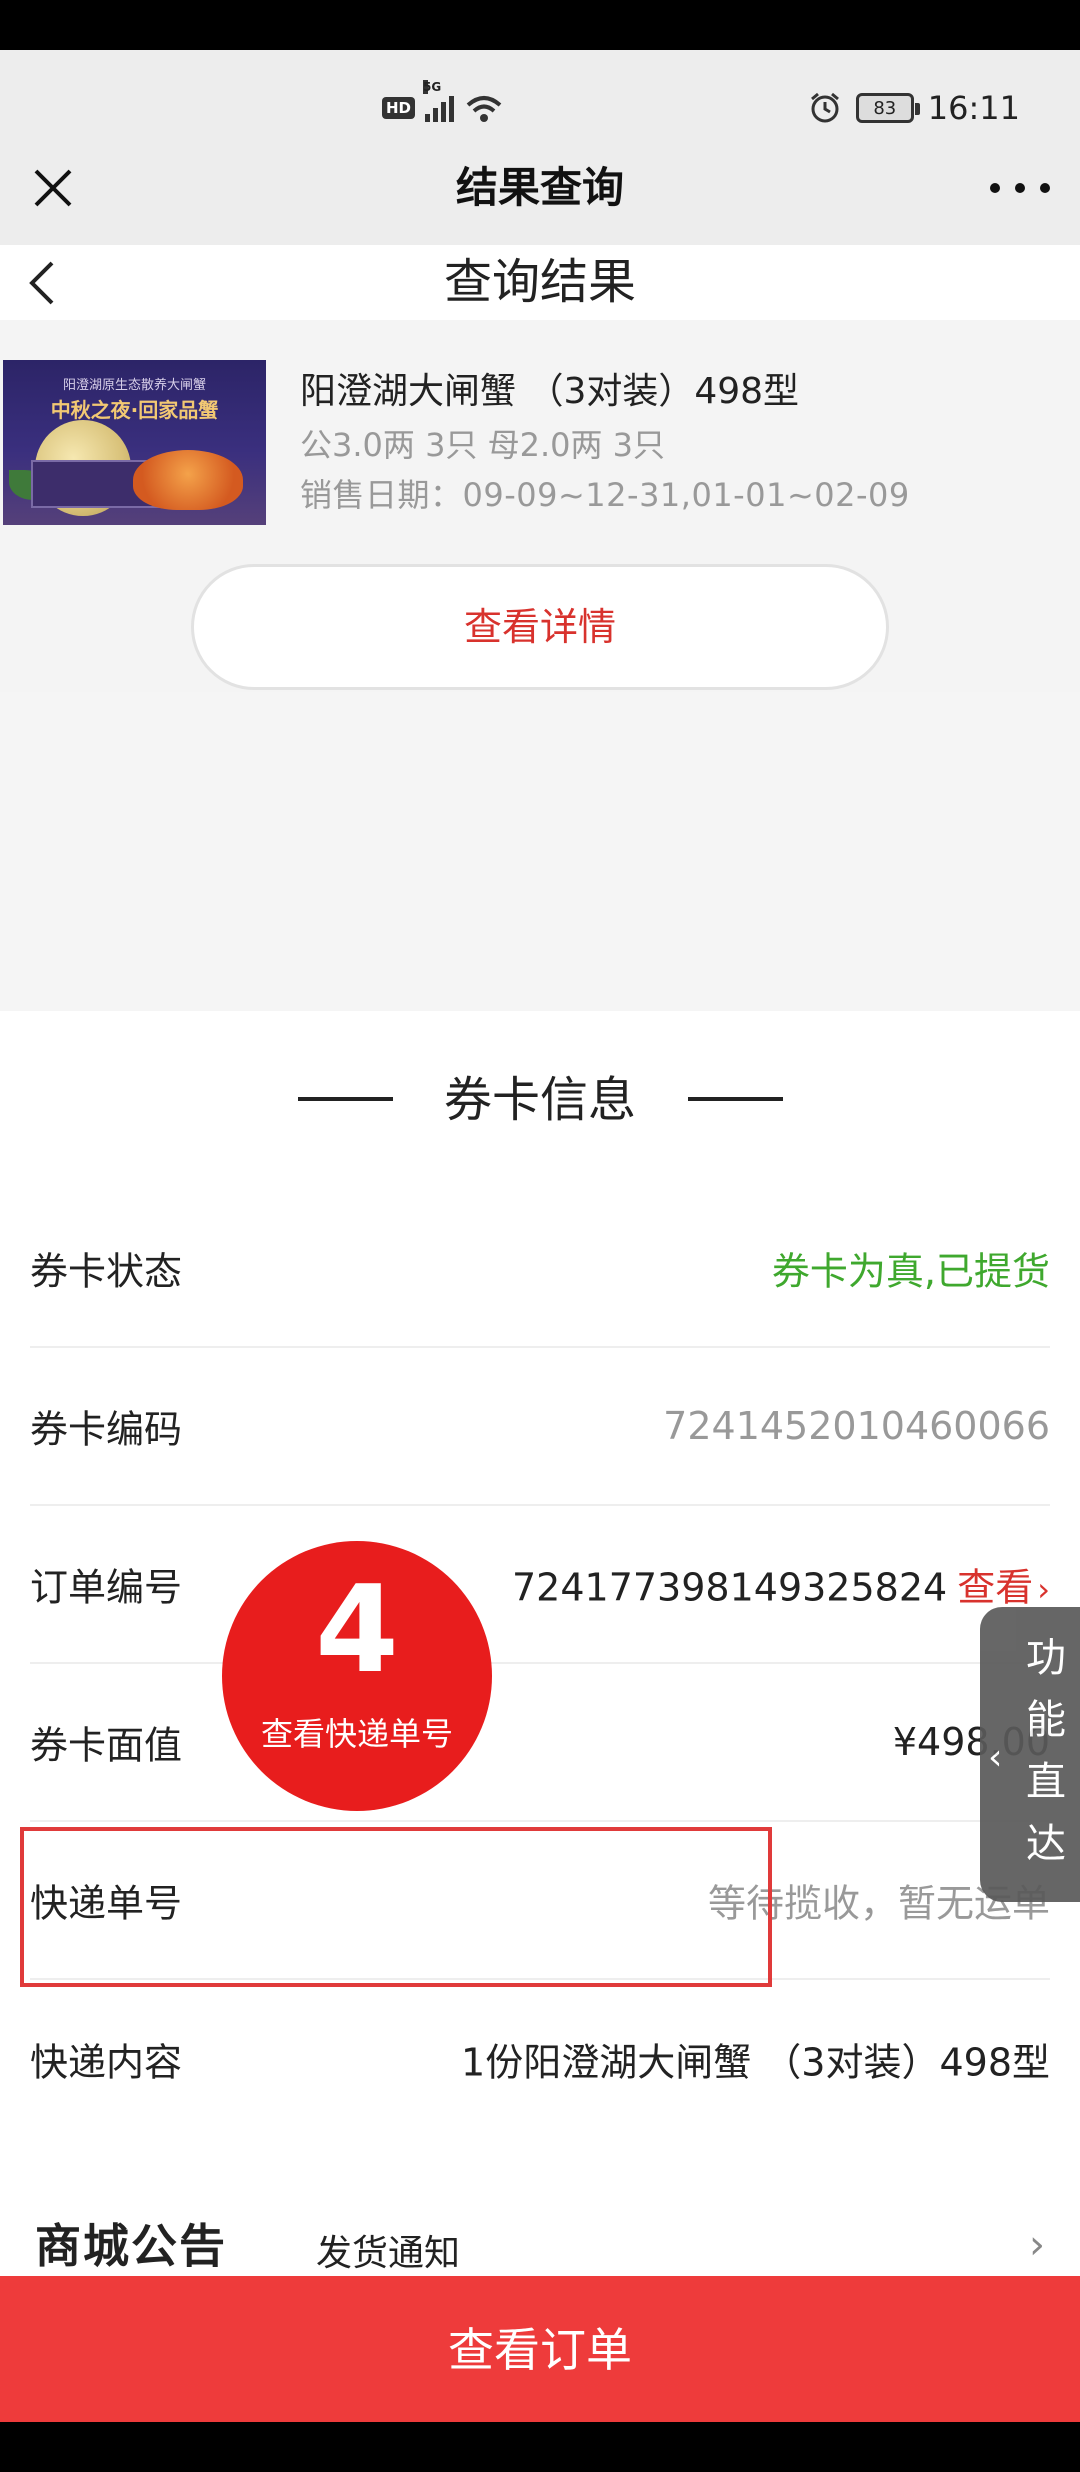  Describe the element at coordinates (735, 1099) in the screenshot. I see `title-right-line` at that location.